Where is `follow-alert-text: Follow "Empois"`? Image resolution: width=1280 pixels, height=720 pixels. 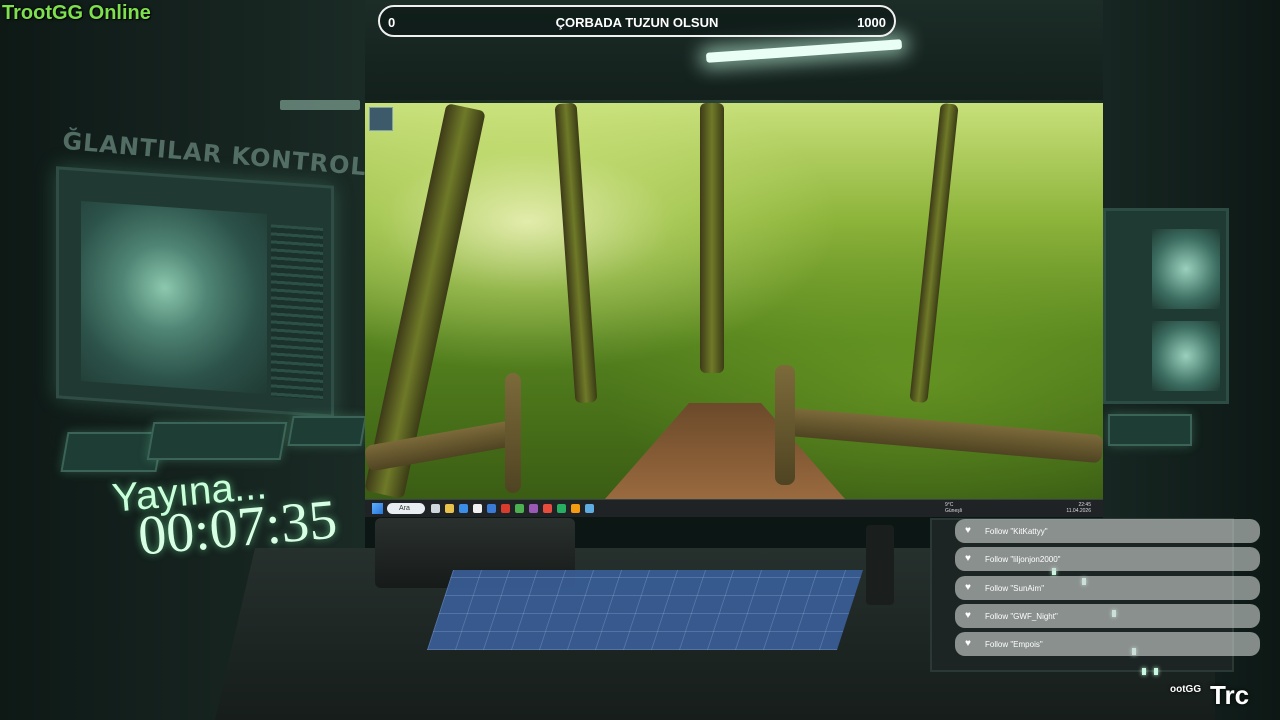 follow-alert-text: Follow "Empois" is located at coordinates (1014, 644).